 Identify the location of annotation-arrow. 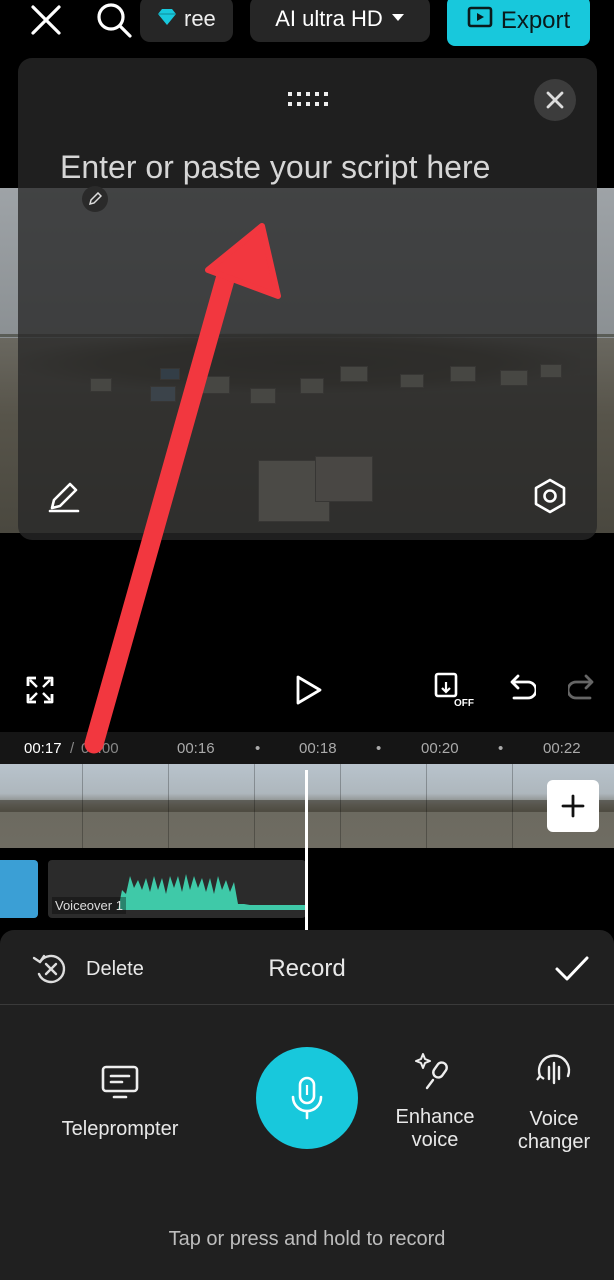
(182, 488).